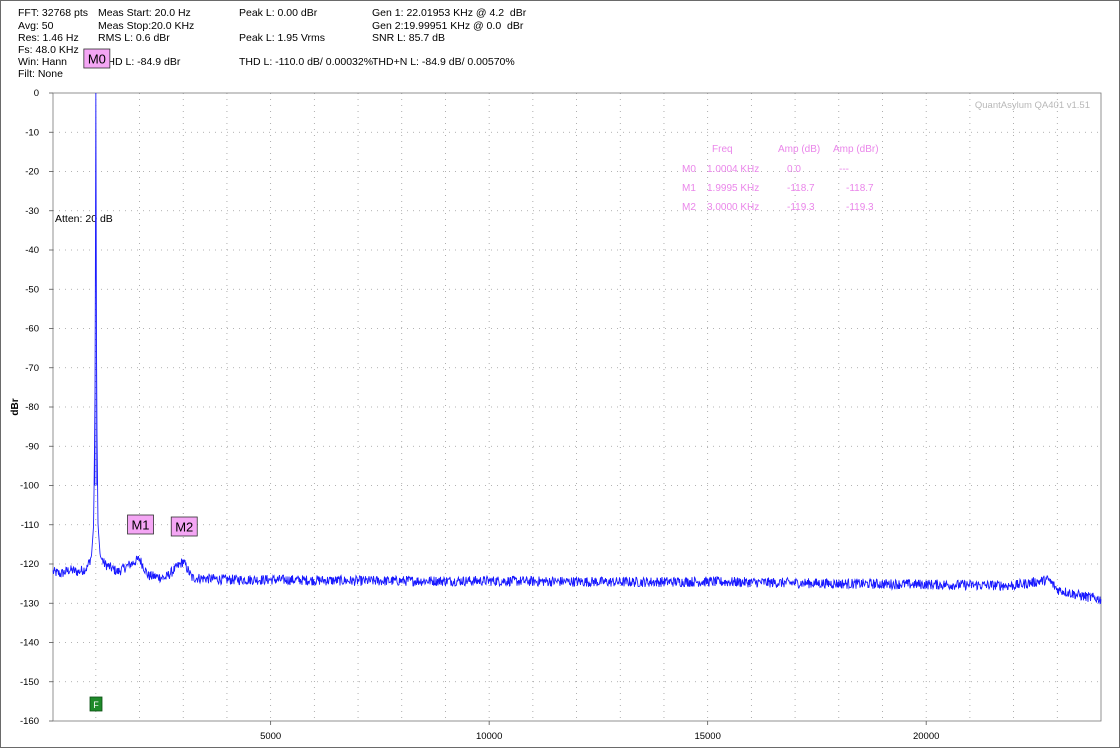  I want to click on x-tick-labels: 5000 10000 15000 20000, so click(599, 731).